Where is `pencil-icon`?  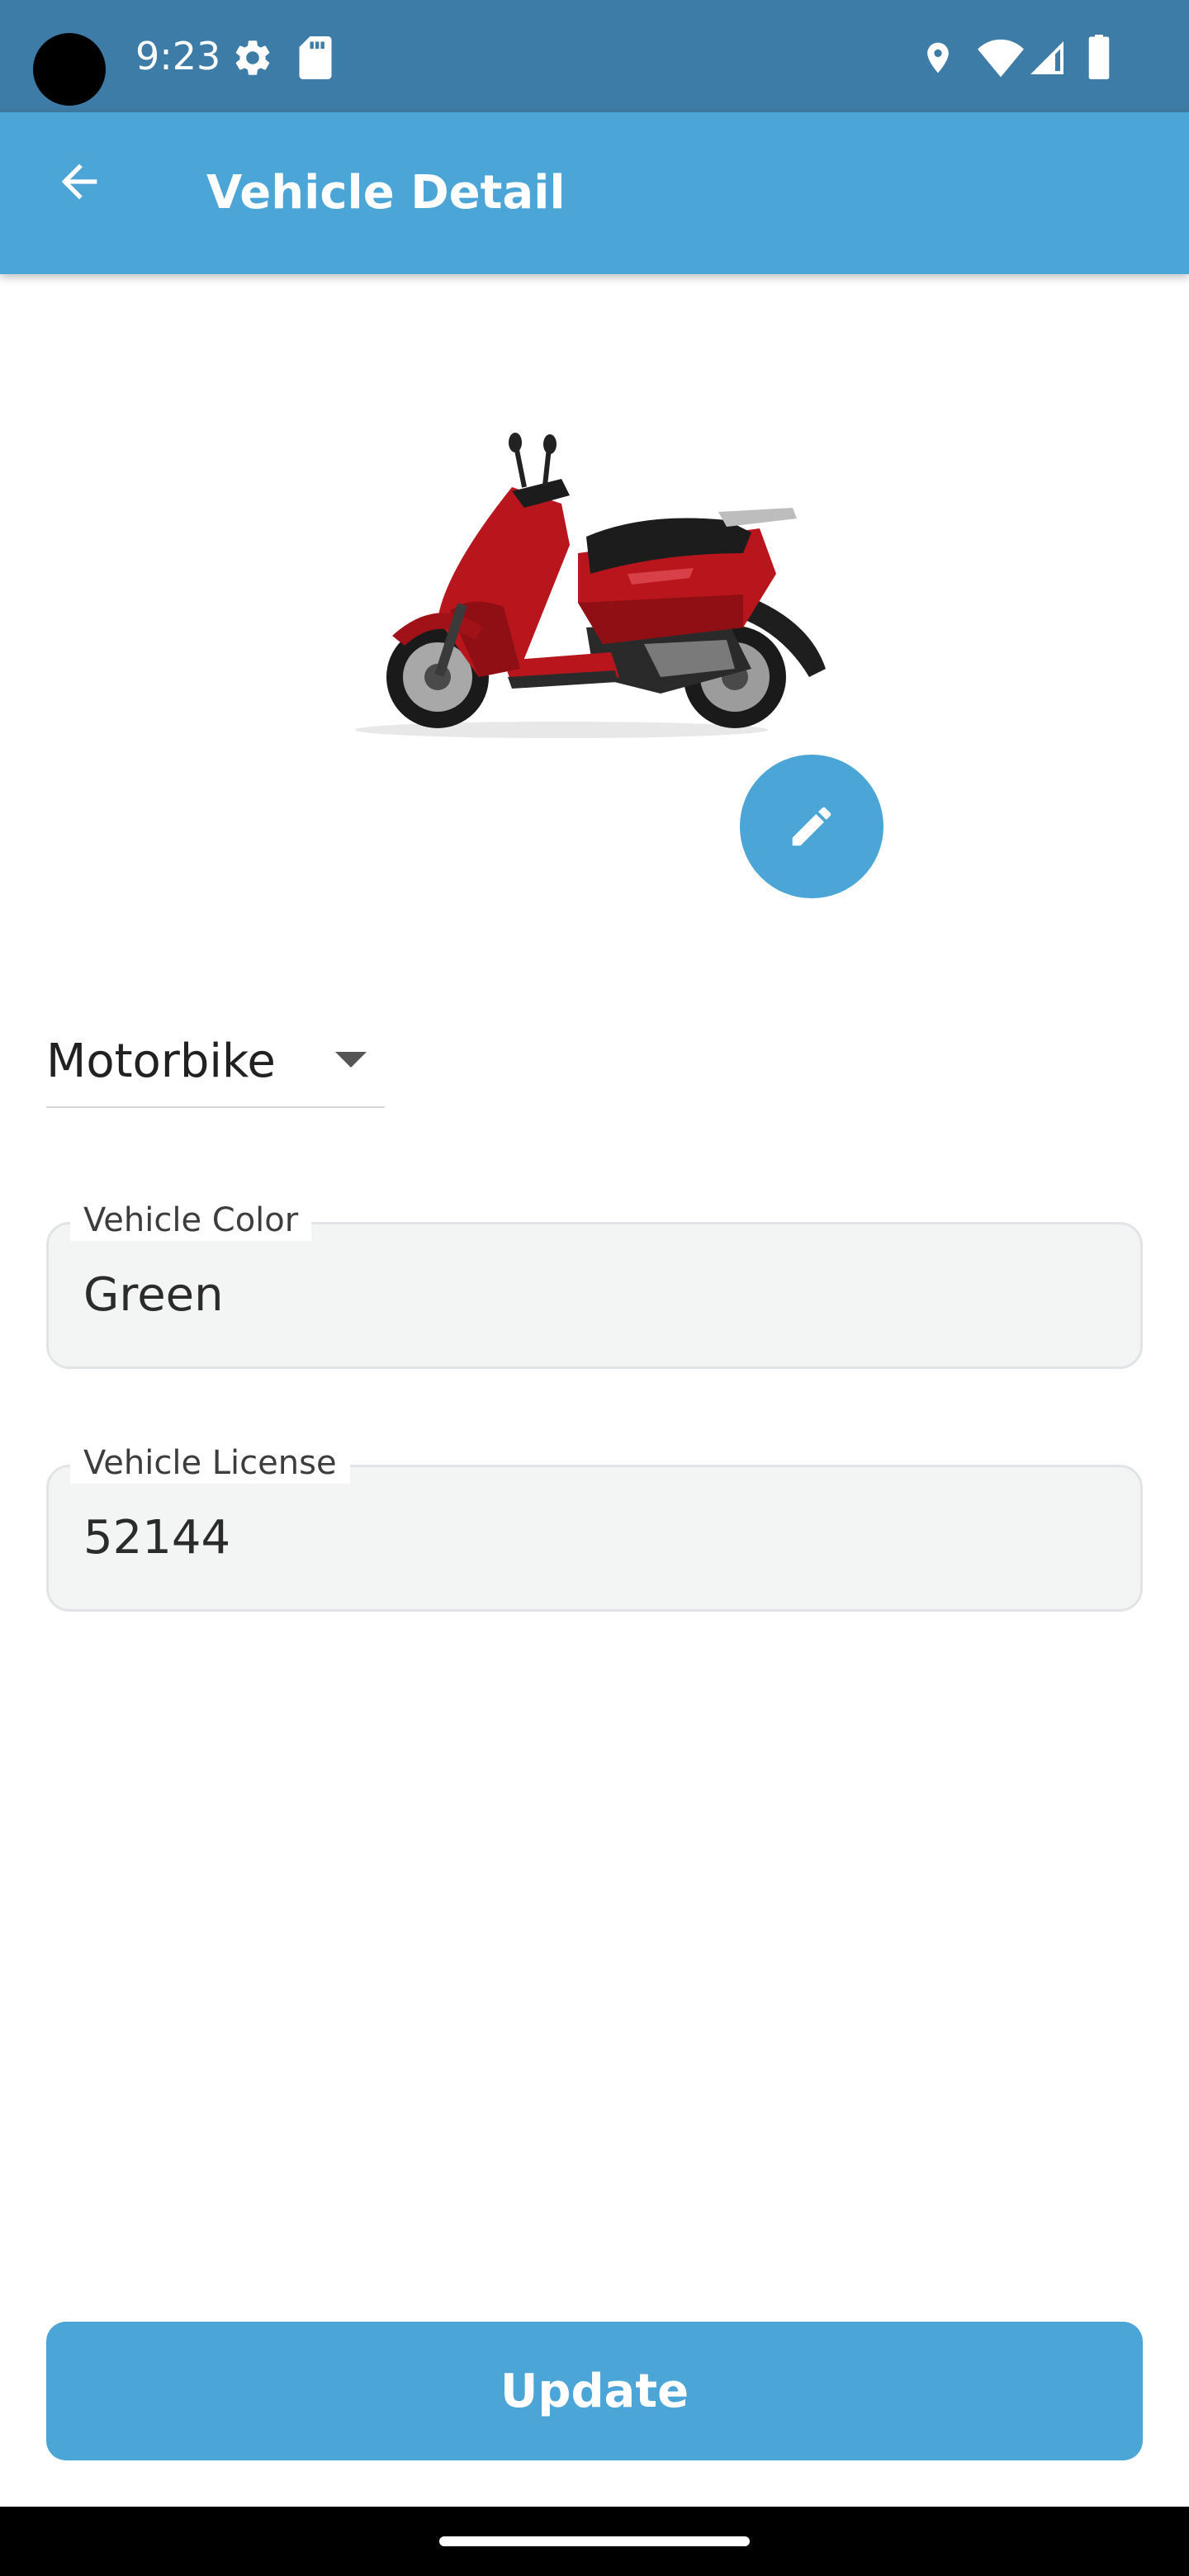 pencil-icon is located at coordinates (811, 826).